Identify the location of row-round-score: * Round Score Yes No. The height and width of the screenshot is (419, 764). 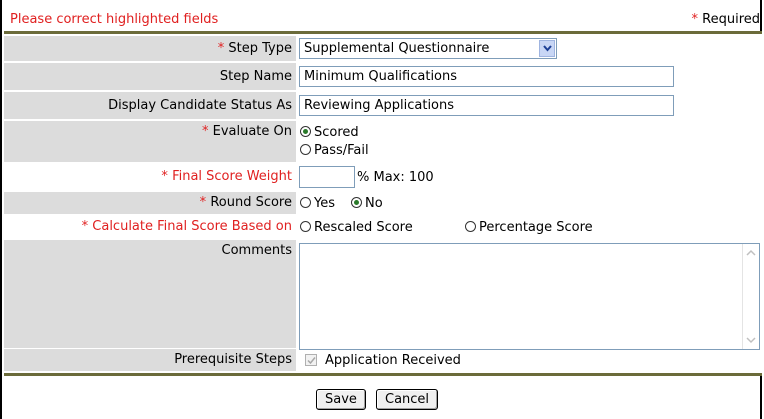
(383, 203).